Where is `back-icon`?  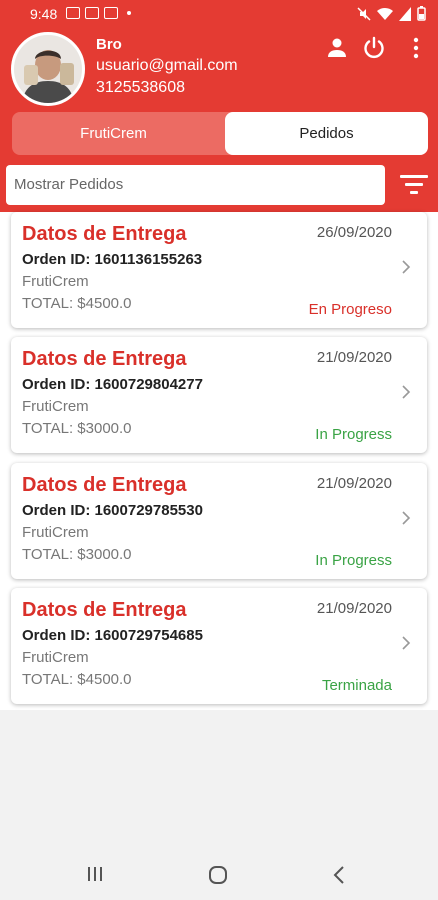 back-icon is located at coordinates (339, 875).